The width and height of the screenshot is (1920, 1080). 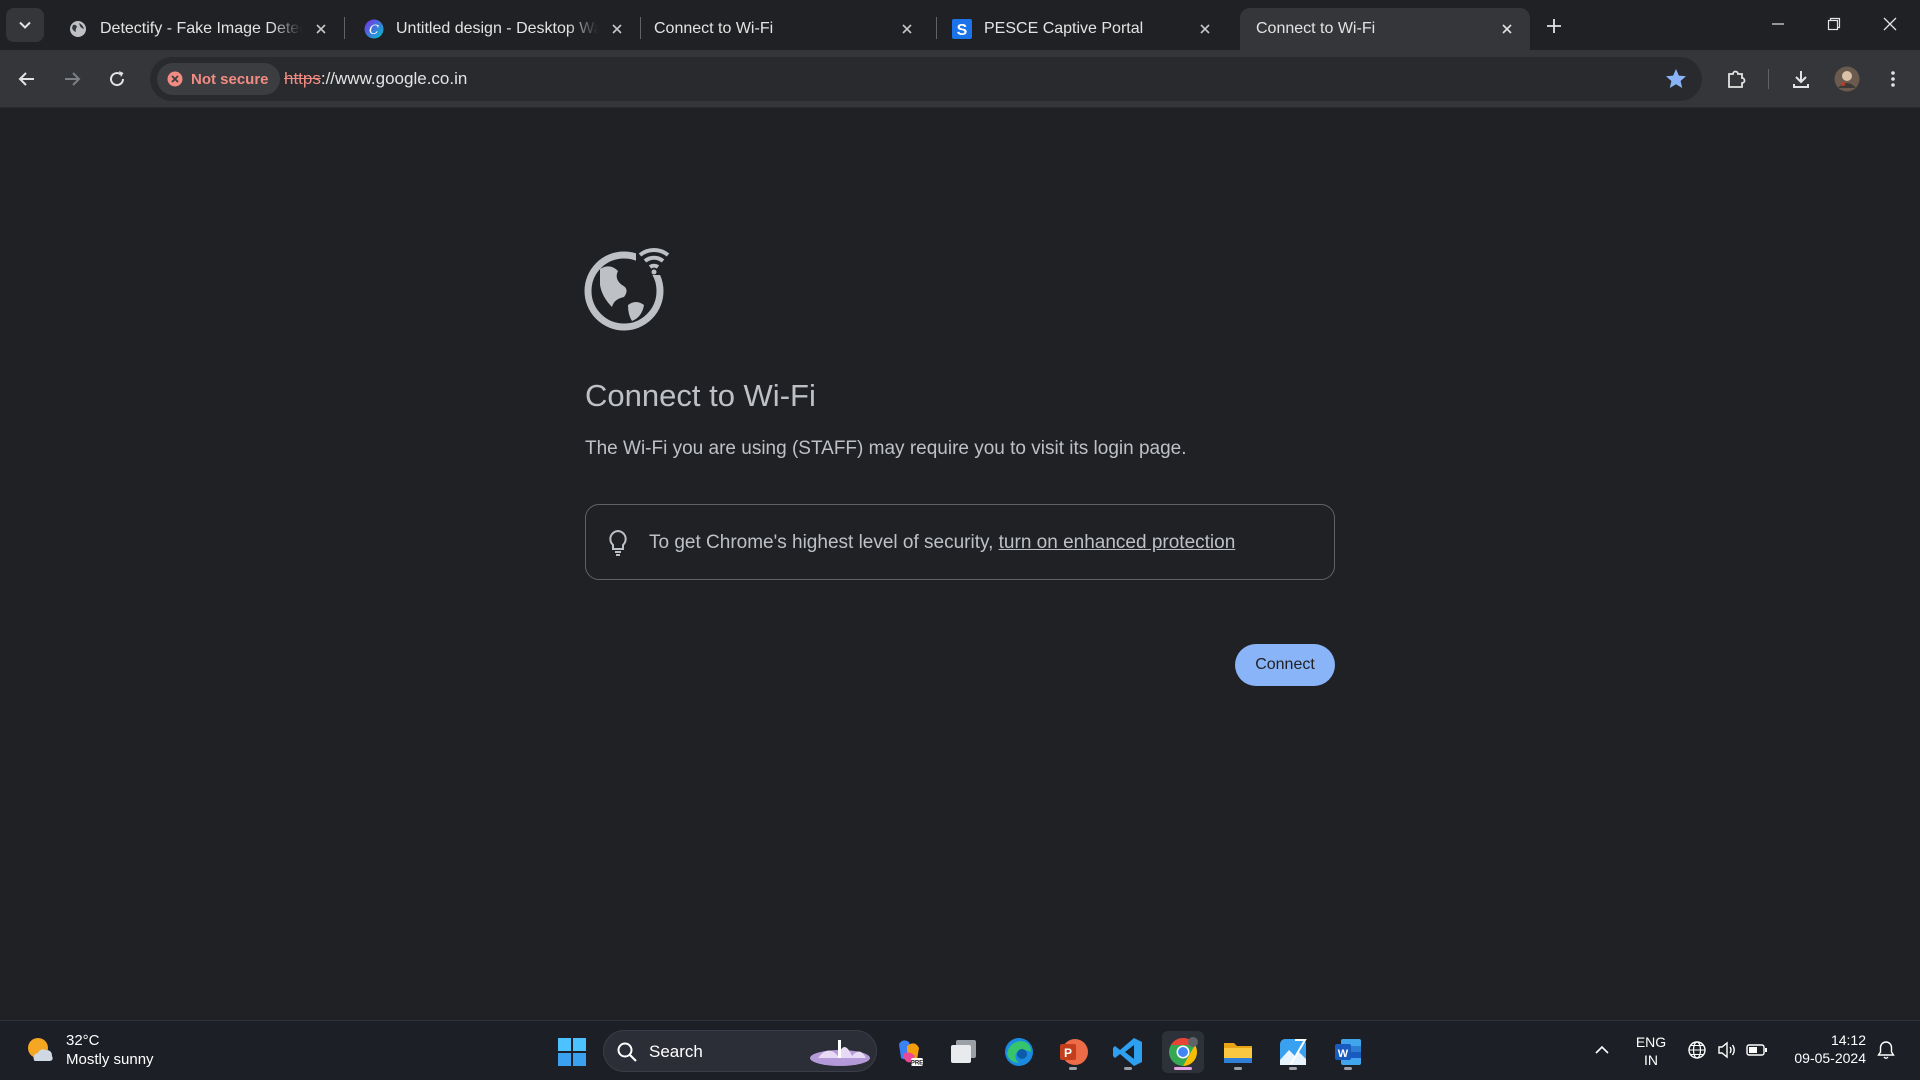 I want to click on battery-button, so click(x=1757, y=1050).